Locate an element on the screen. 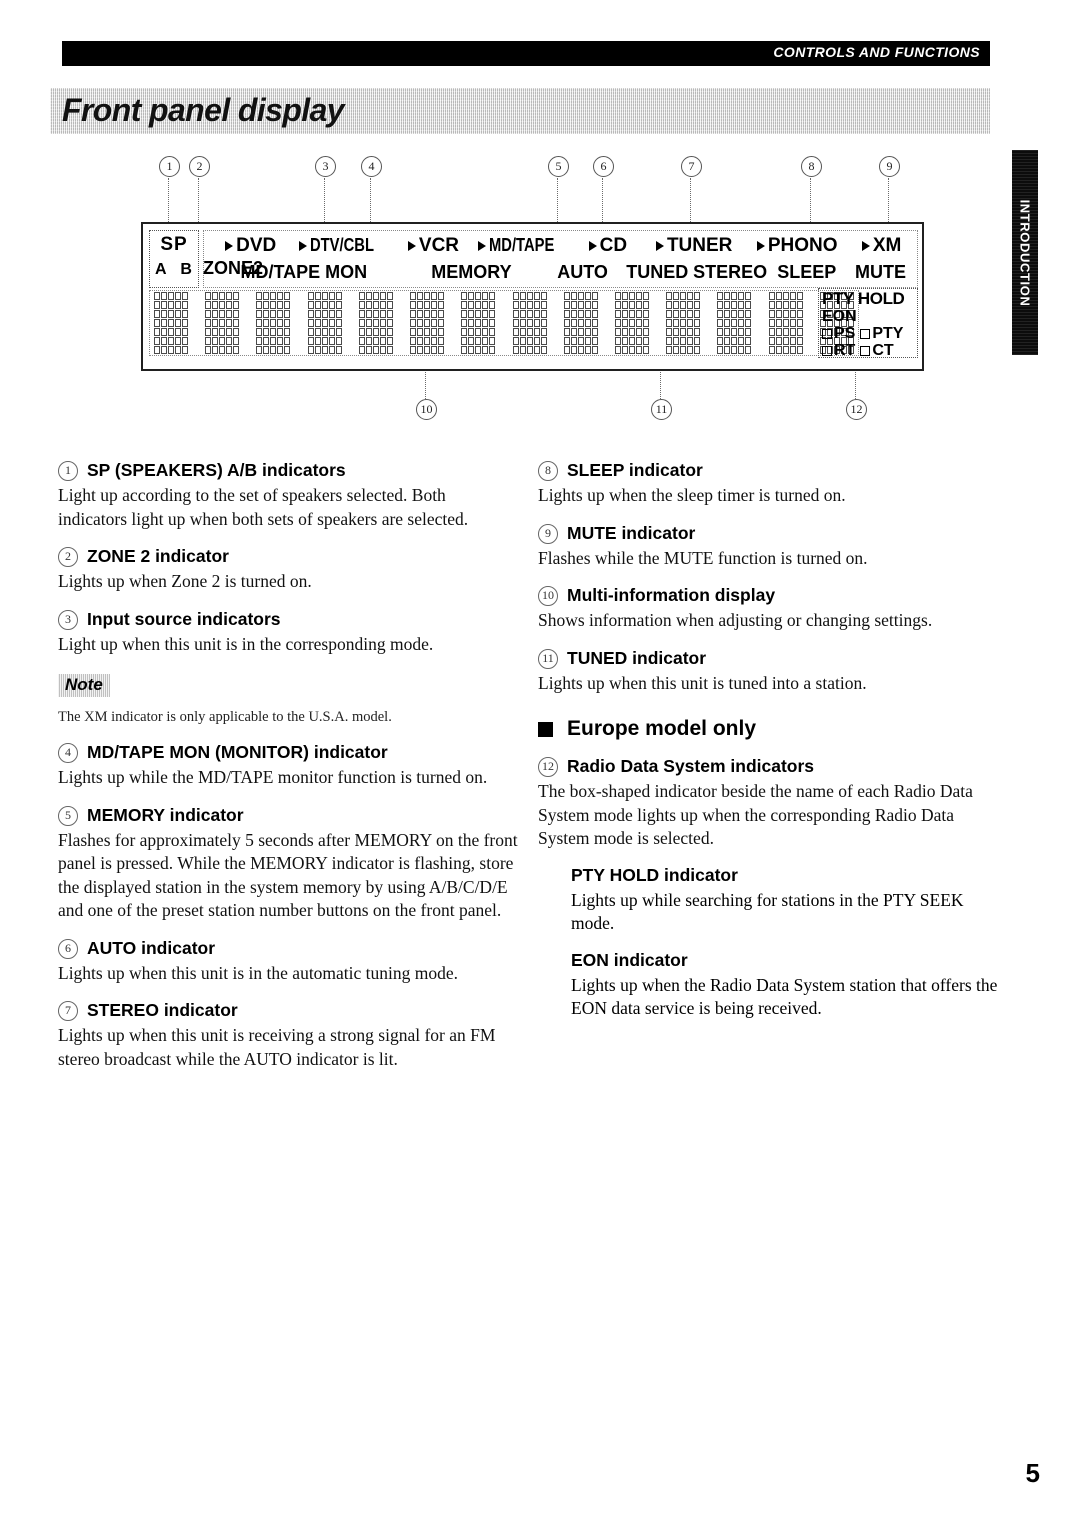 The height and width of the screenshot is (1531, 1080). manual-entry-title-text: TUNED indicator is located at coordinates (637, 657).